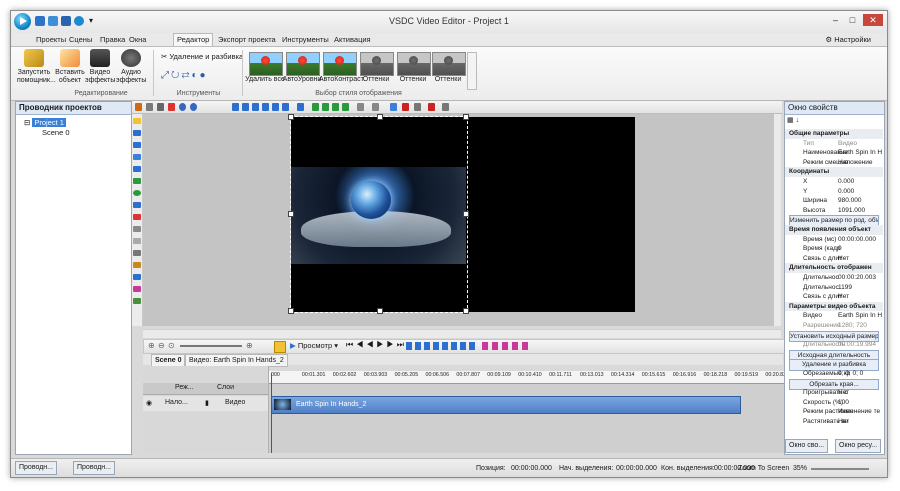 The width and height of the screenshot is (900, 491). What do you see at coordinates (137, 169) in the screenshot?
I see `line-tool-icon` at bounding box center [137, 169].